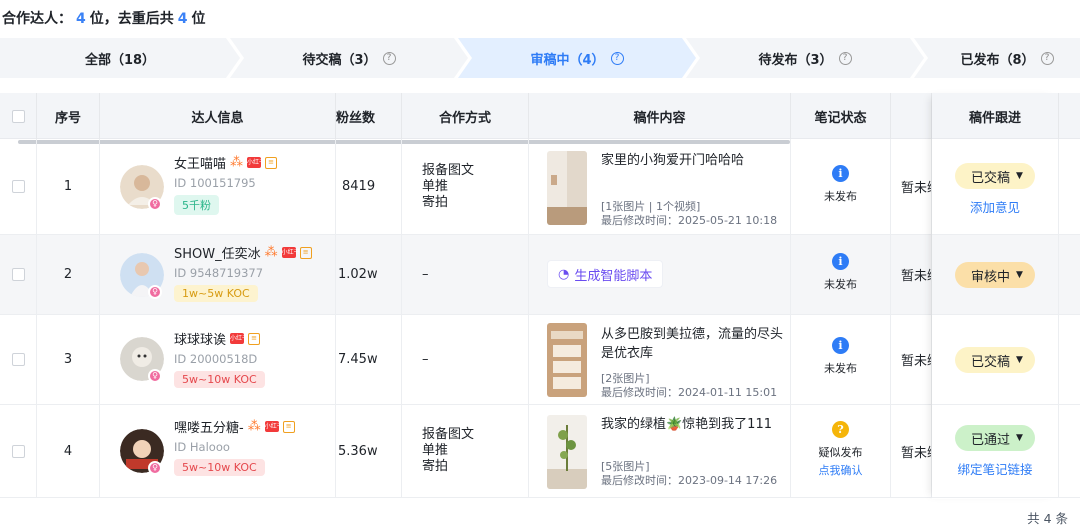  What do you see at coordinates (696, 160) in the screenshot?
I see `content-title: 家里的小狗爱开门哈哈哈` at bounding box center [696, 160].